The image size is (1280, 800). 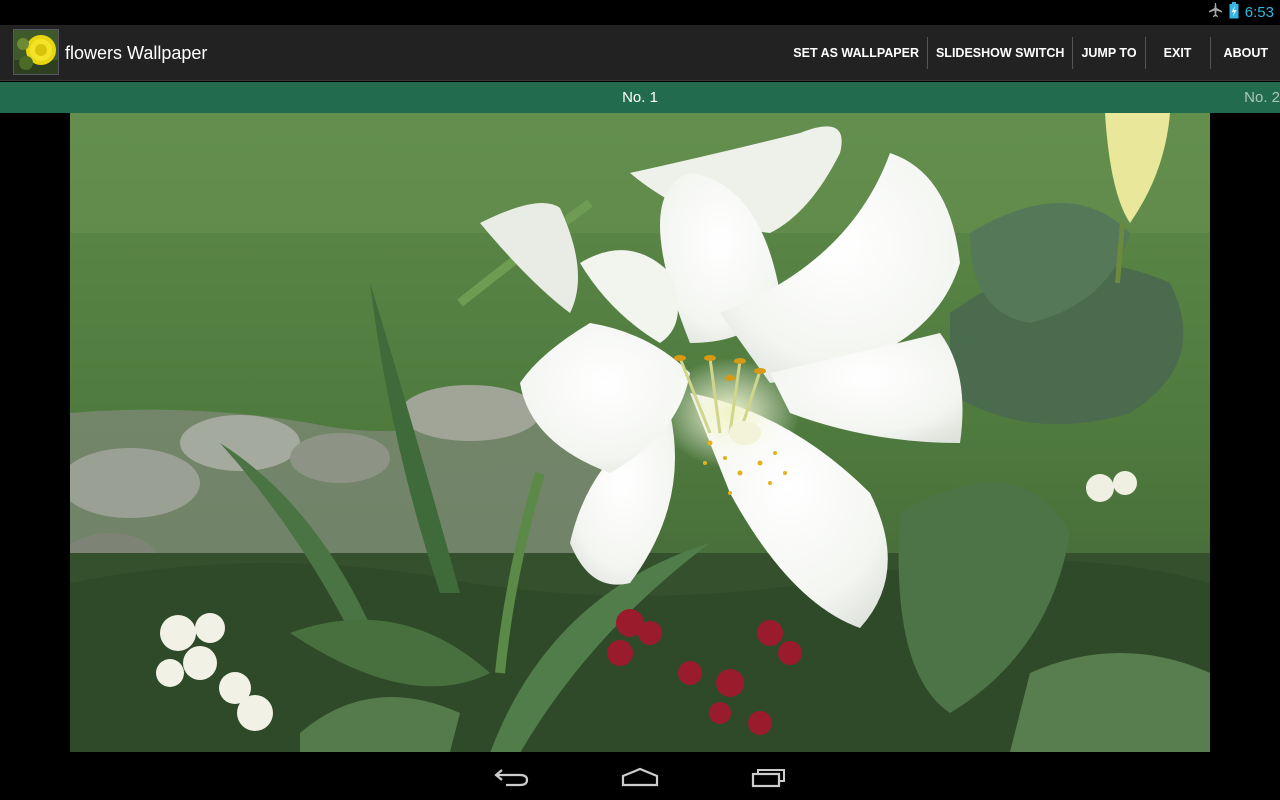 What do you see at coordinates (1108, 53) in the screenshot?
I see `jump-to-button: JUMP TO` at bounding box center [1108, 53].